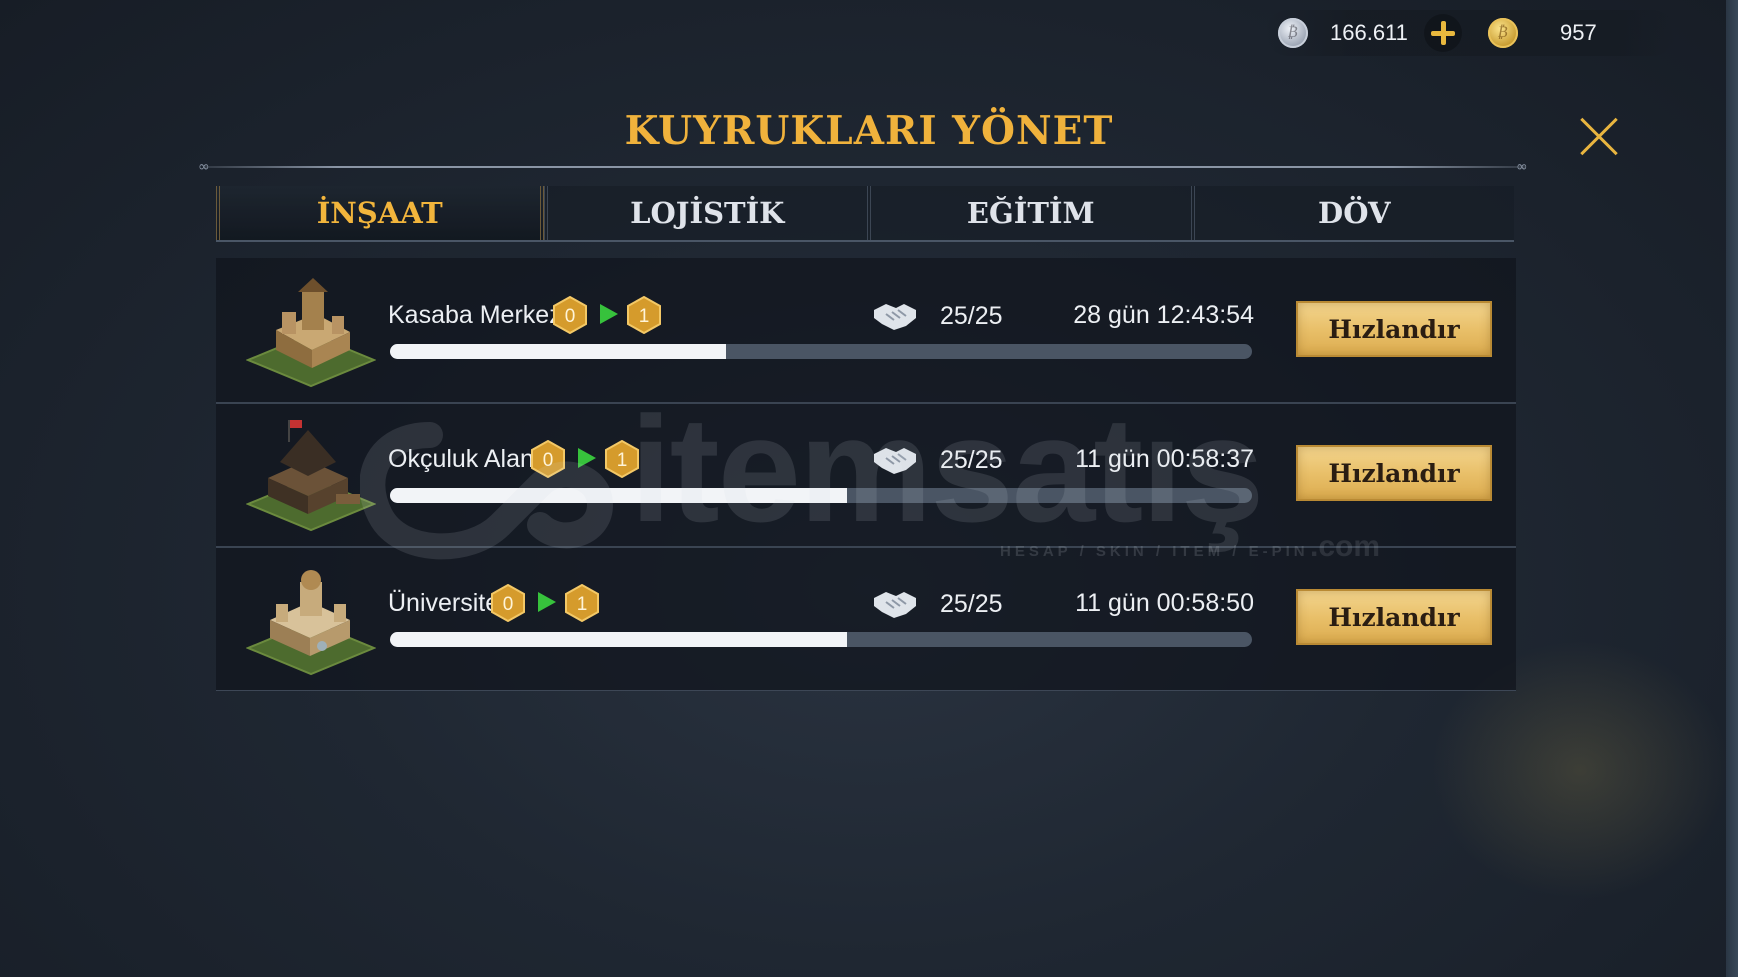 The height and width of the screenshot is (977, 1738). What do you see at coordinates (869, 131) in the screenshot?
I see `page-title: KUYRUKLARI YÖNET` at bounding box center [869, 131].